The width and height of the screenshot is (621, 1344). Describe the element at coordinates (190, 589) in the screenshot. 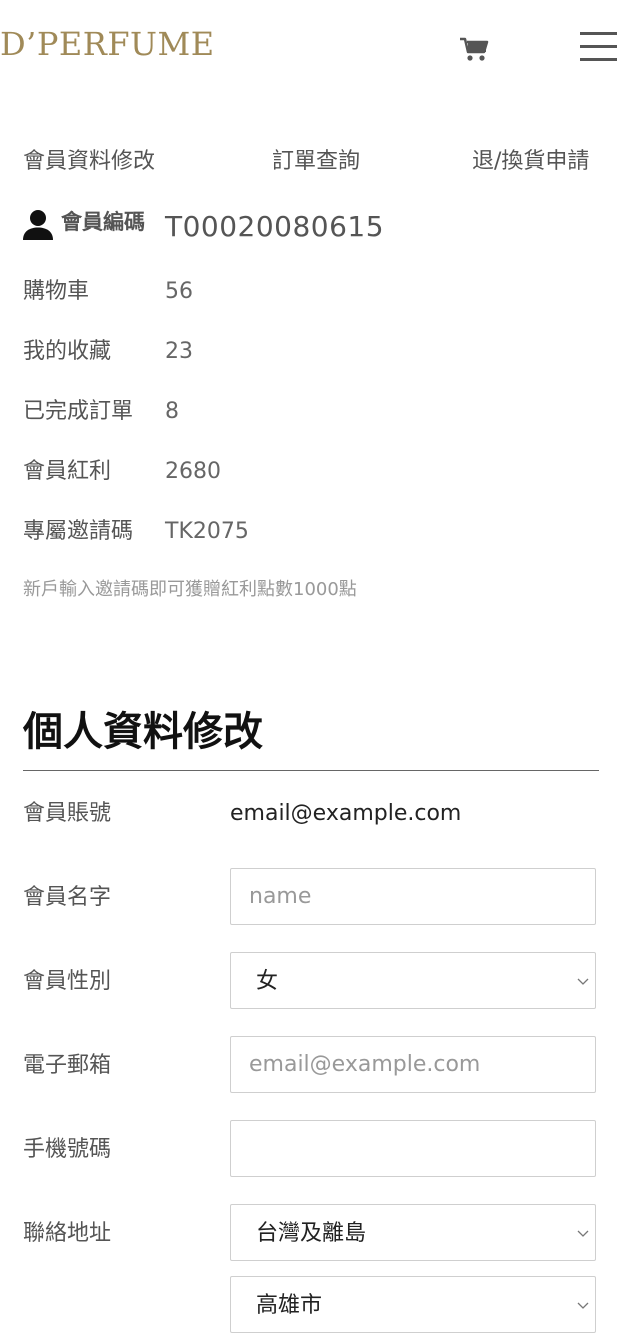

I see `invite-note: 新戶輸入邀請碼即可獲贈紅利點數1000點` at that location.